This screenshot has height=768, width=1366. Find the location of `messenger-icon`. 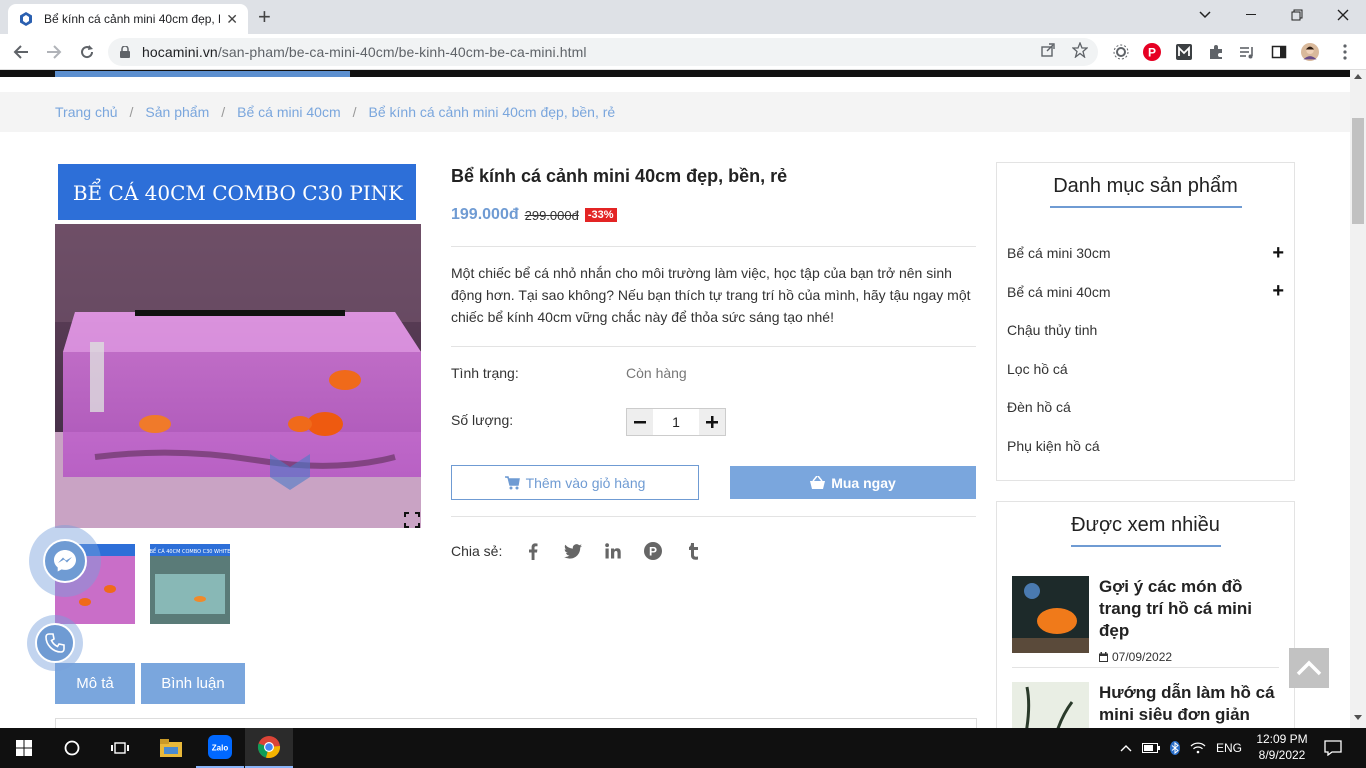

messenger-icon is located at coordinates (65, 561).